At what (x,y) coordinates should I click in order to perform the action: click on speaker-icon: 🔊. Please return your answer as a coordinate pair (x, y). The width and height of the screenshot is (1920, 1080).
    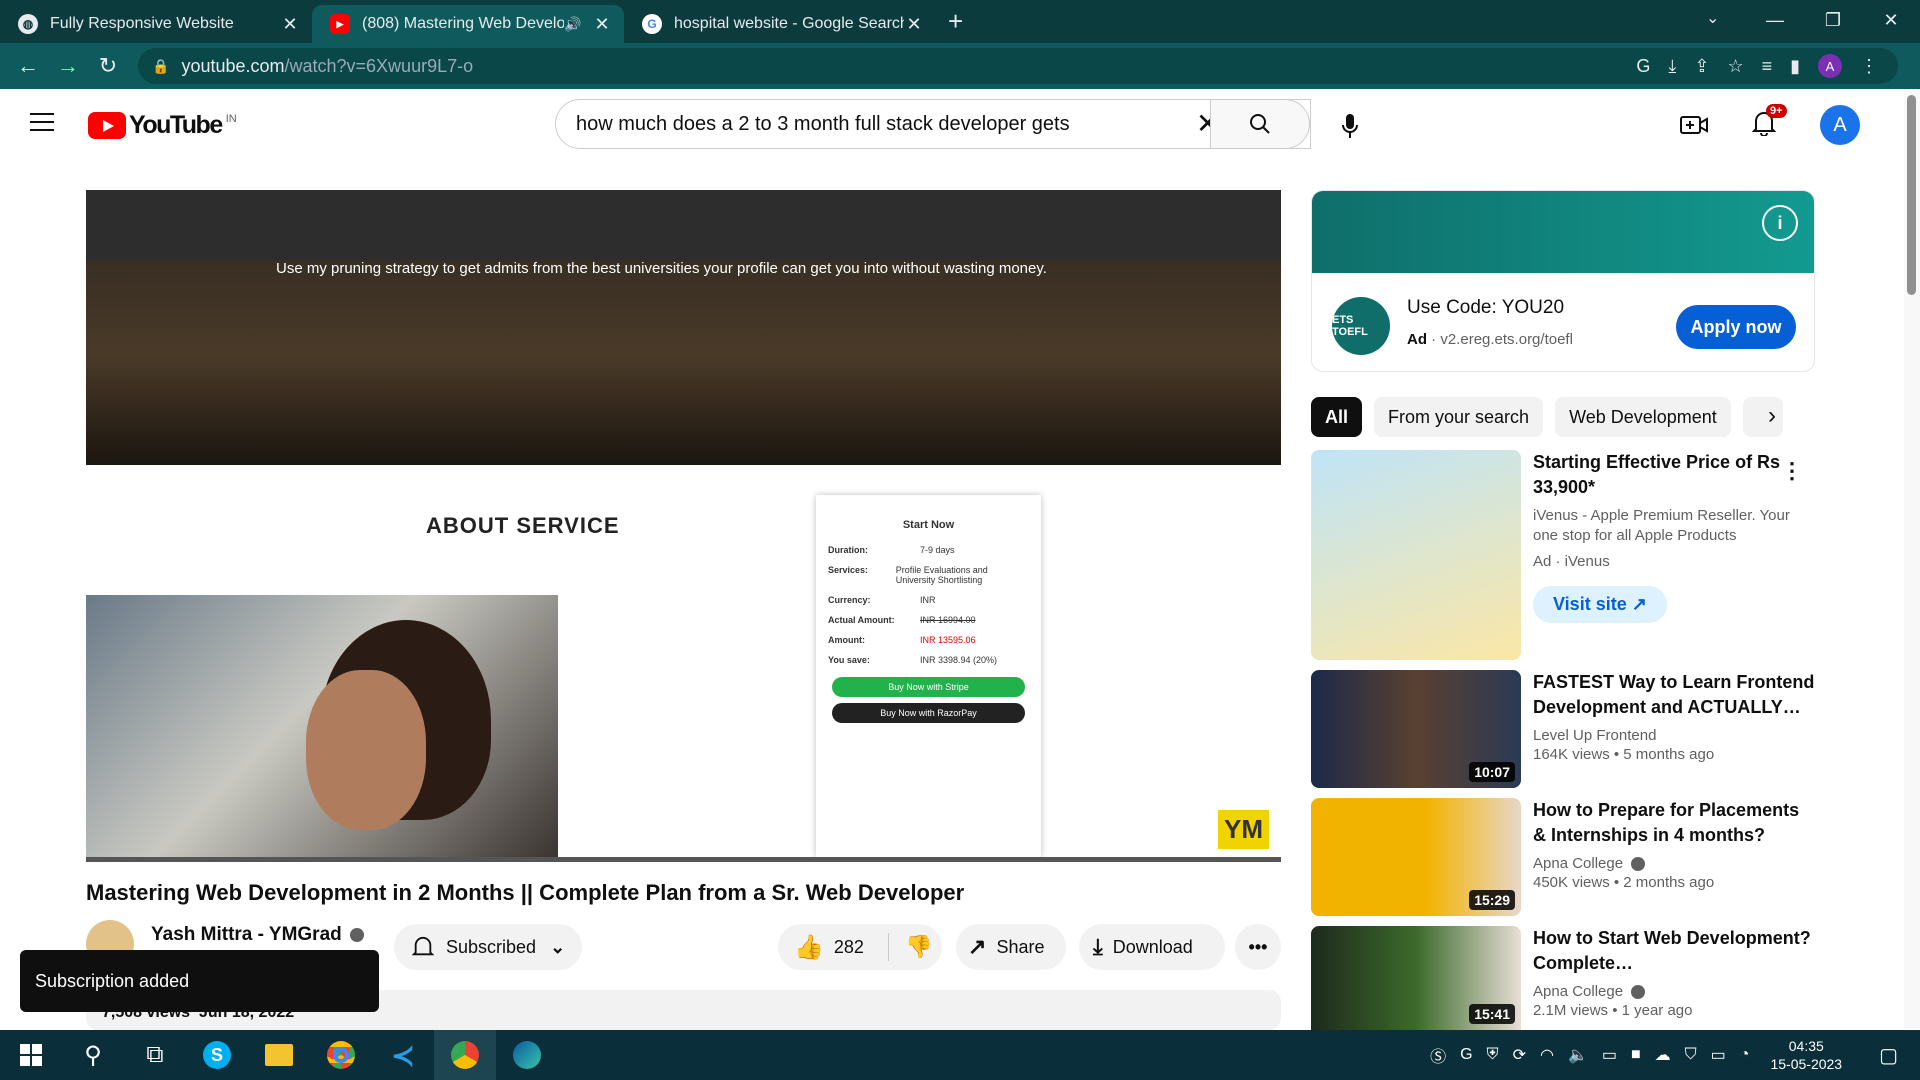
    Looking at the image, I should click on (574, 24).